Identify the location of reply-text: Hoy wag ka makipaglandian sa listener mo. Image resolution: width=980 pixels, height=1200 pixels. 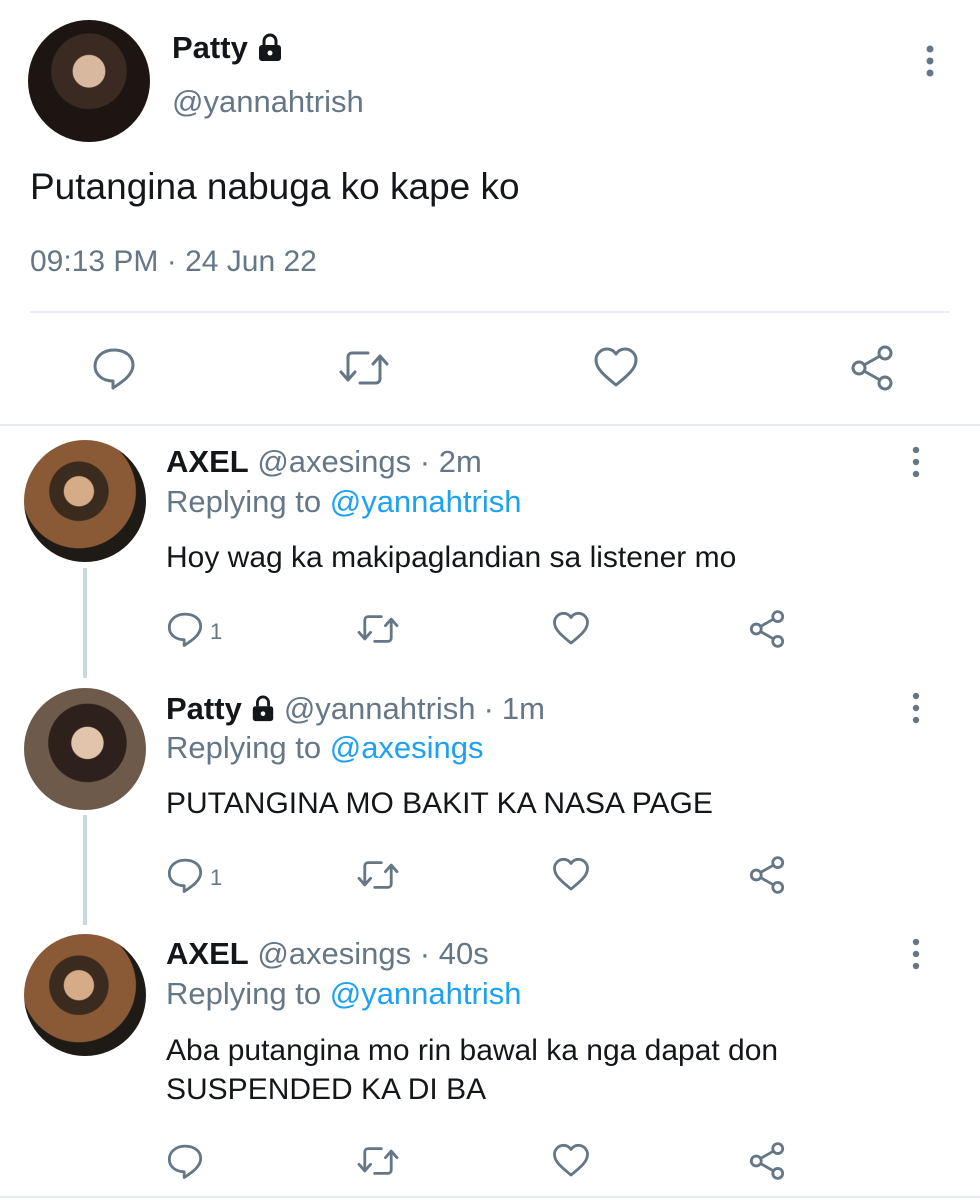
(451, 557).